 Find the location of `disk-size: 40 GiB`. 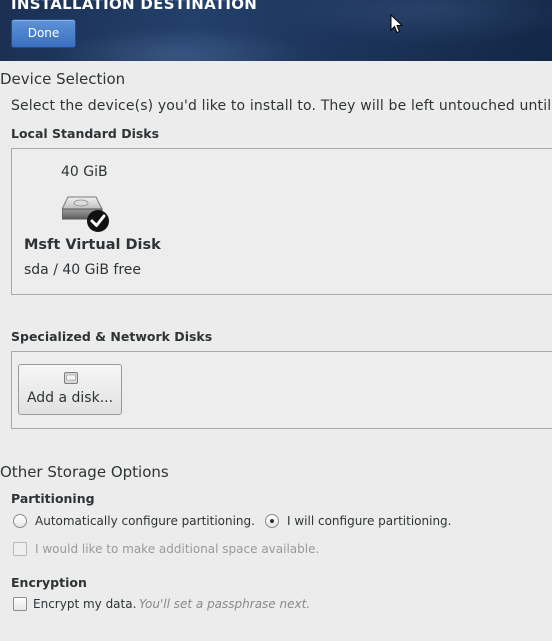

disk-size: 40 GiB is located at coordinates (84, 172).